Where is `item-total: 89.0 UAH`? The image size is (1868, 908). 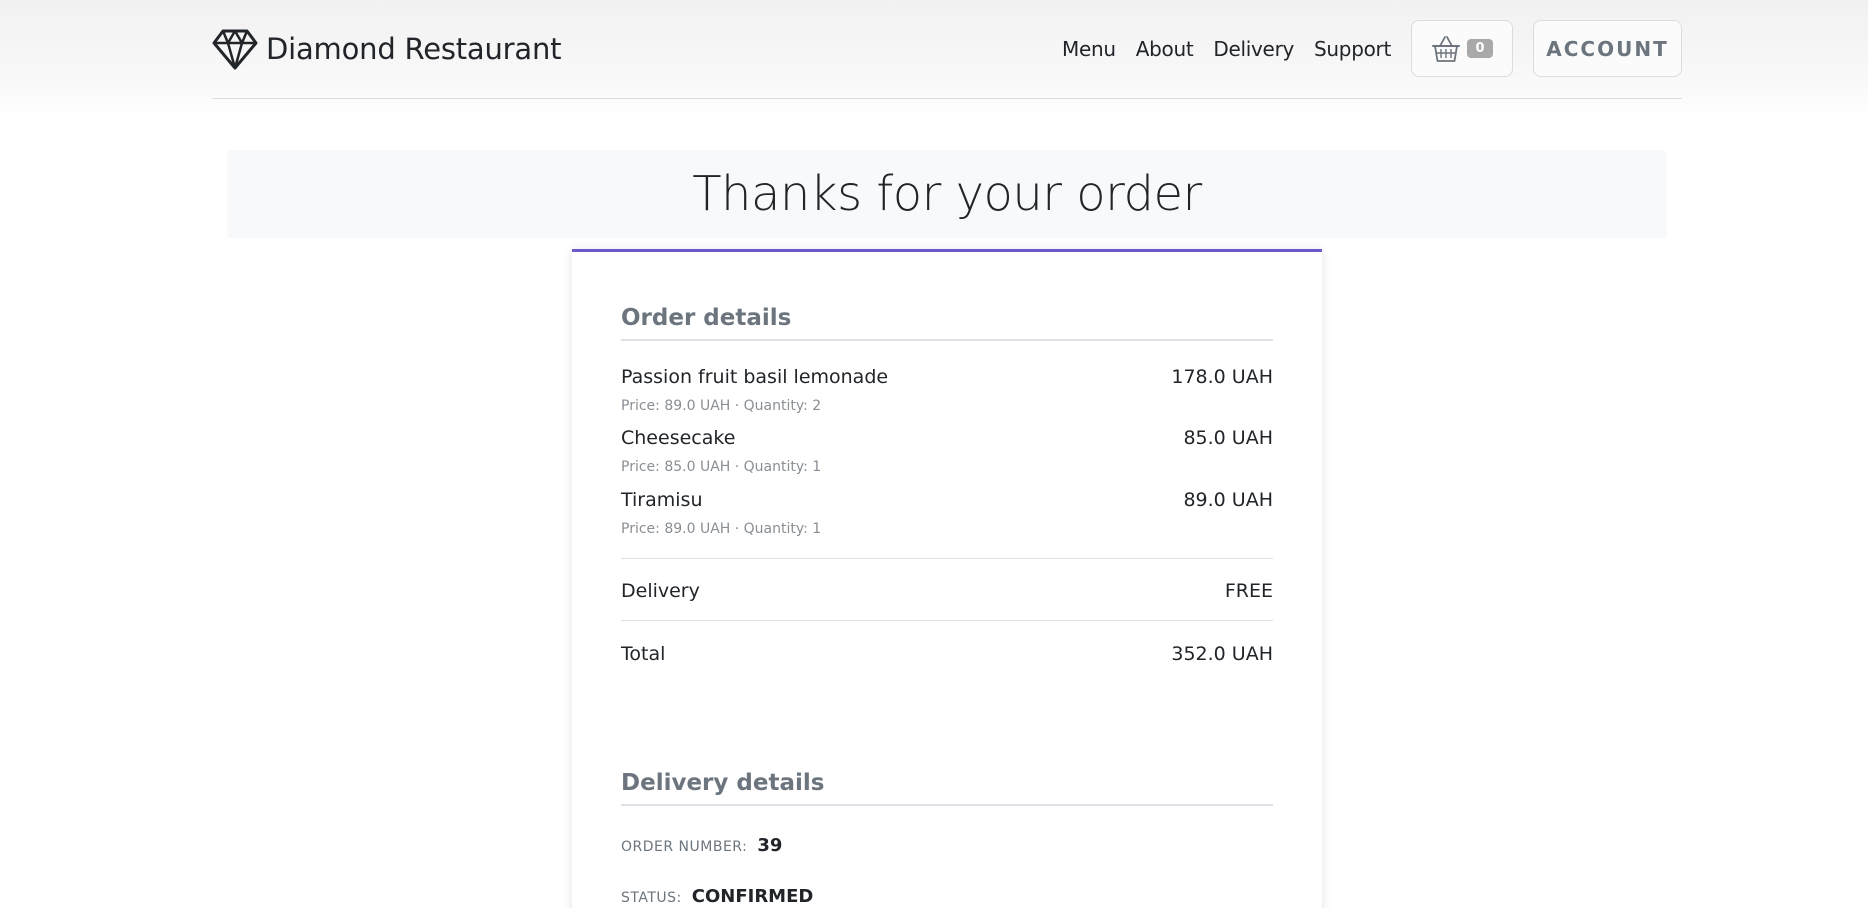 item-total: 89.0 UAH is located at coordinates (1228, 500).